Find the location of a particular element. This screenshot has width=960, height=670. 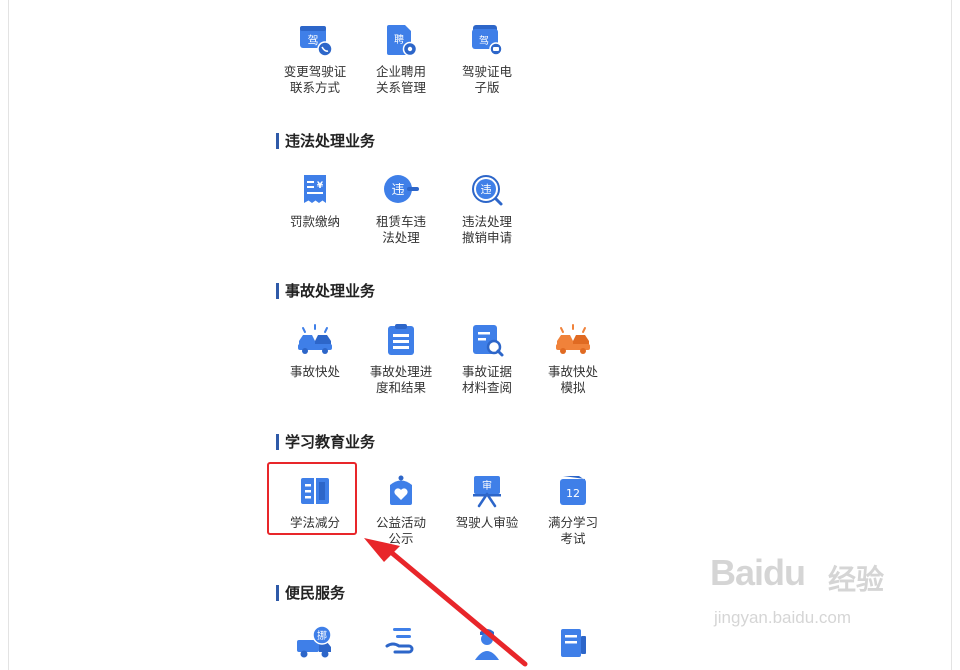

watermark-cn: 经验 is located at coordinates (856, 579).